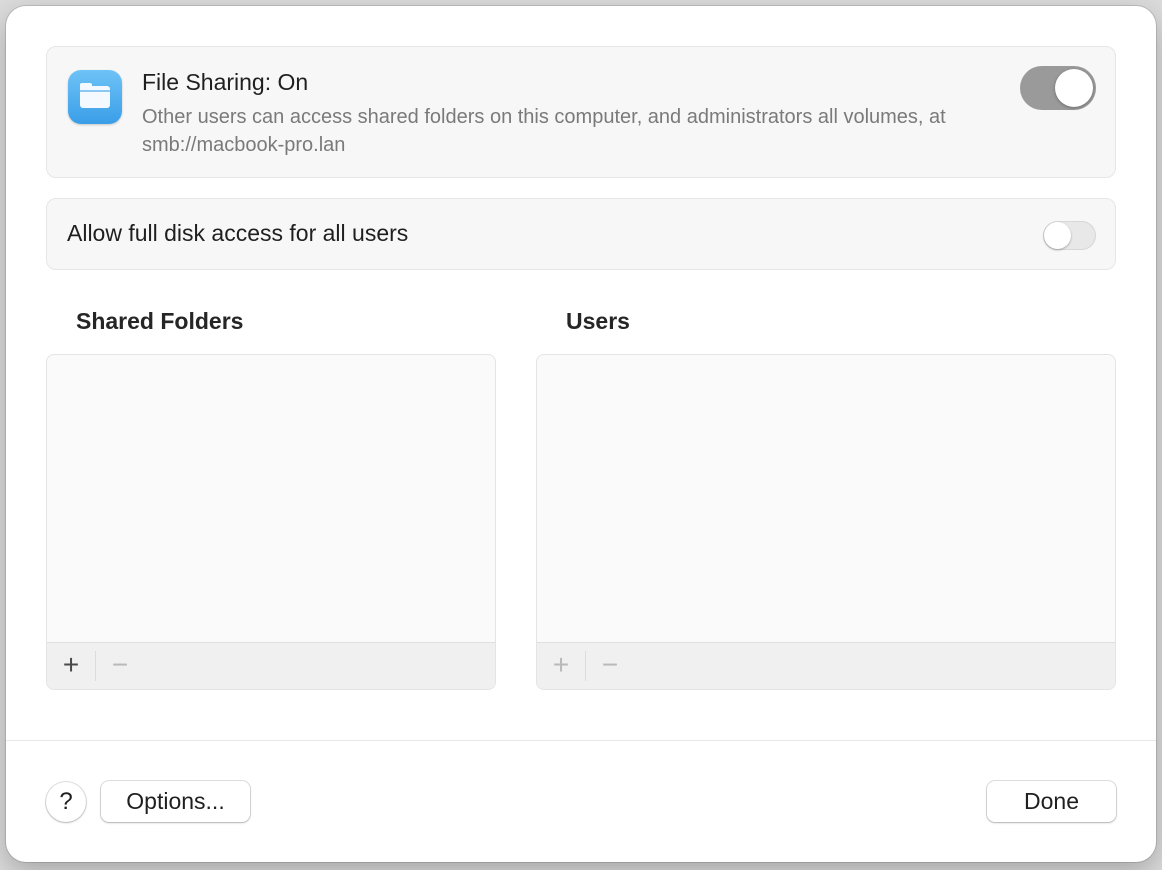  What do you see at coordinates (826, 665) in the screenshot?
I see `users-list-footer: + −` at bounding box center [826, 665].